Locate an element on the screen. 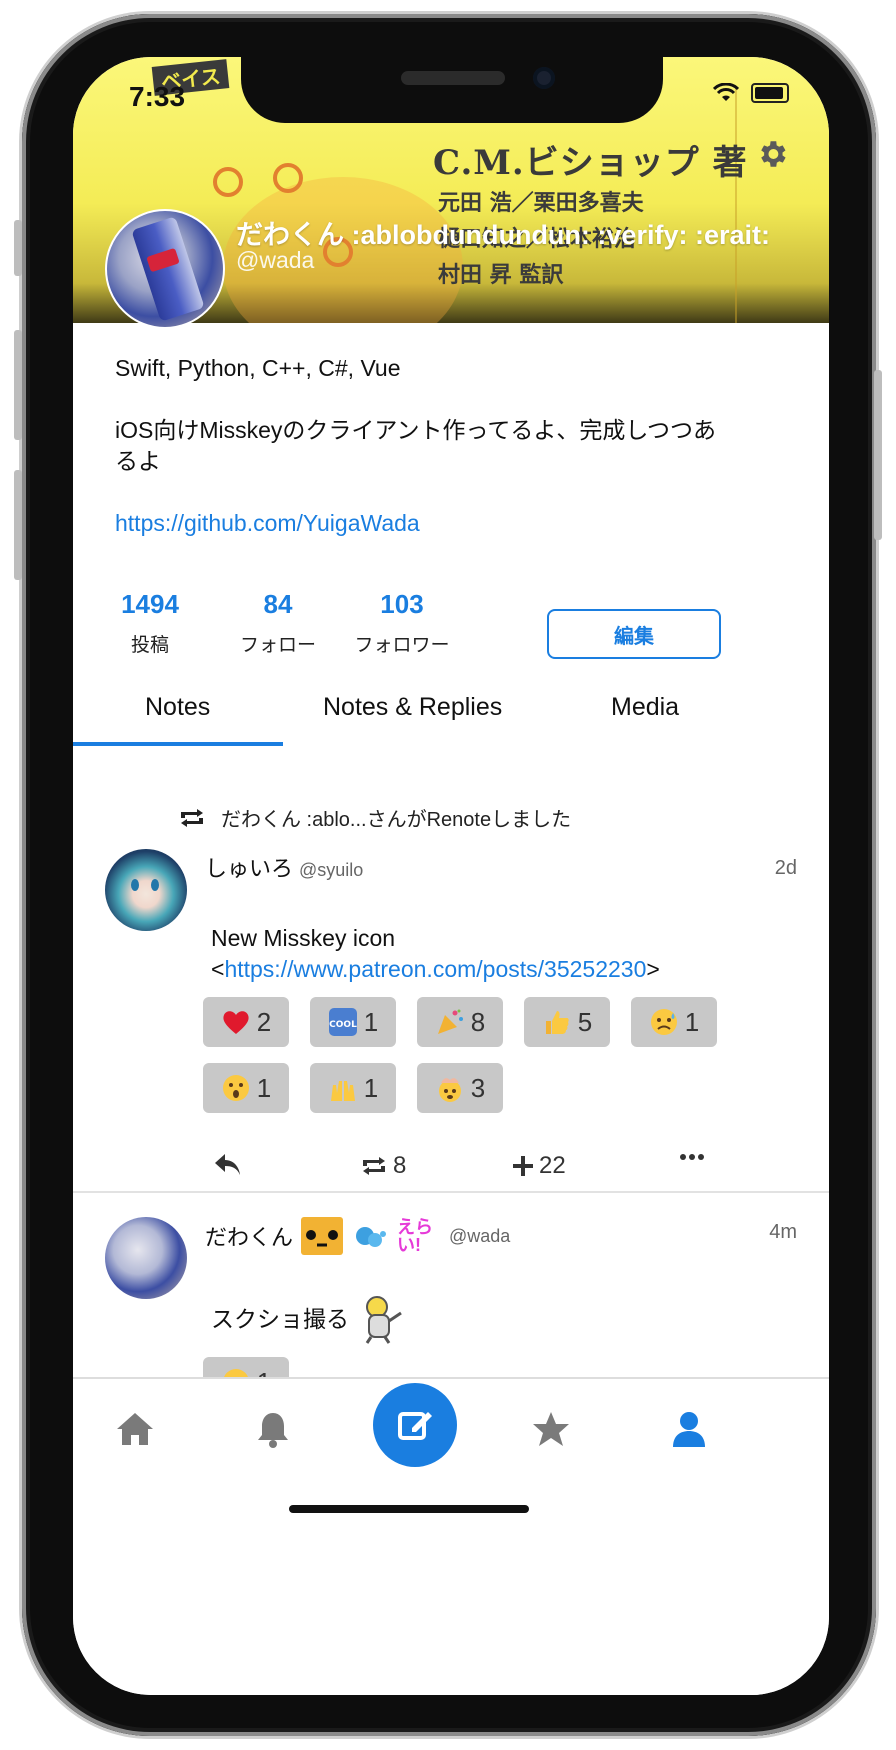 The image size is (896, 1750). reaction-count: 5 is located at coordinates (585, 1021).